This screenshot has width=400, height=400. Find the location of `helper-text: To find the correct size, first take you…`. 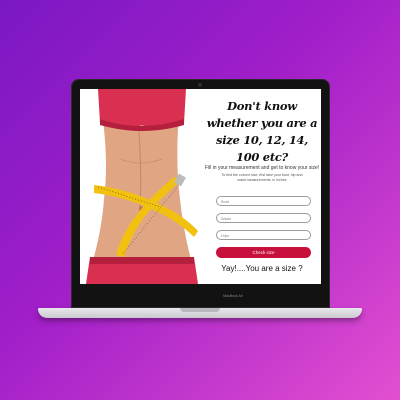

helper-text: To find the correct size, first take you… is located at coordinates (262, 177).